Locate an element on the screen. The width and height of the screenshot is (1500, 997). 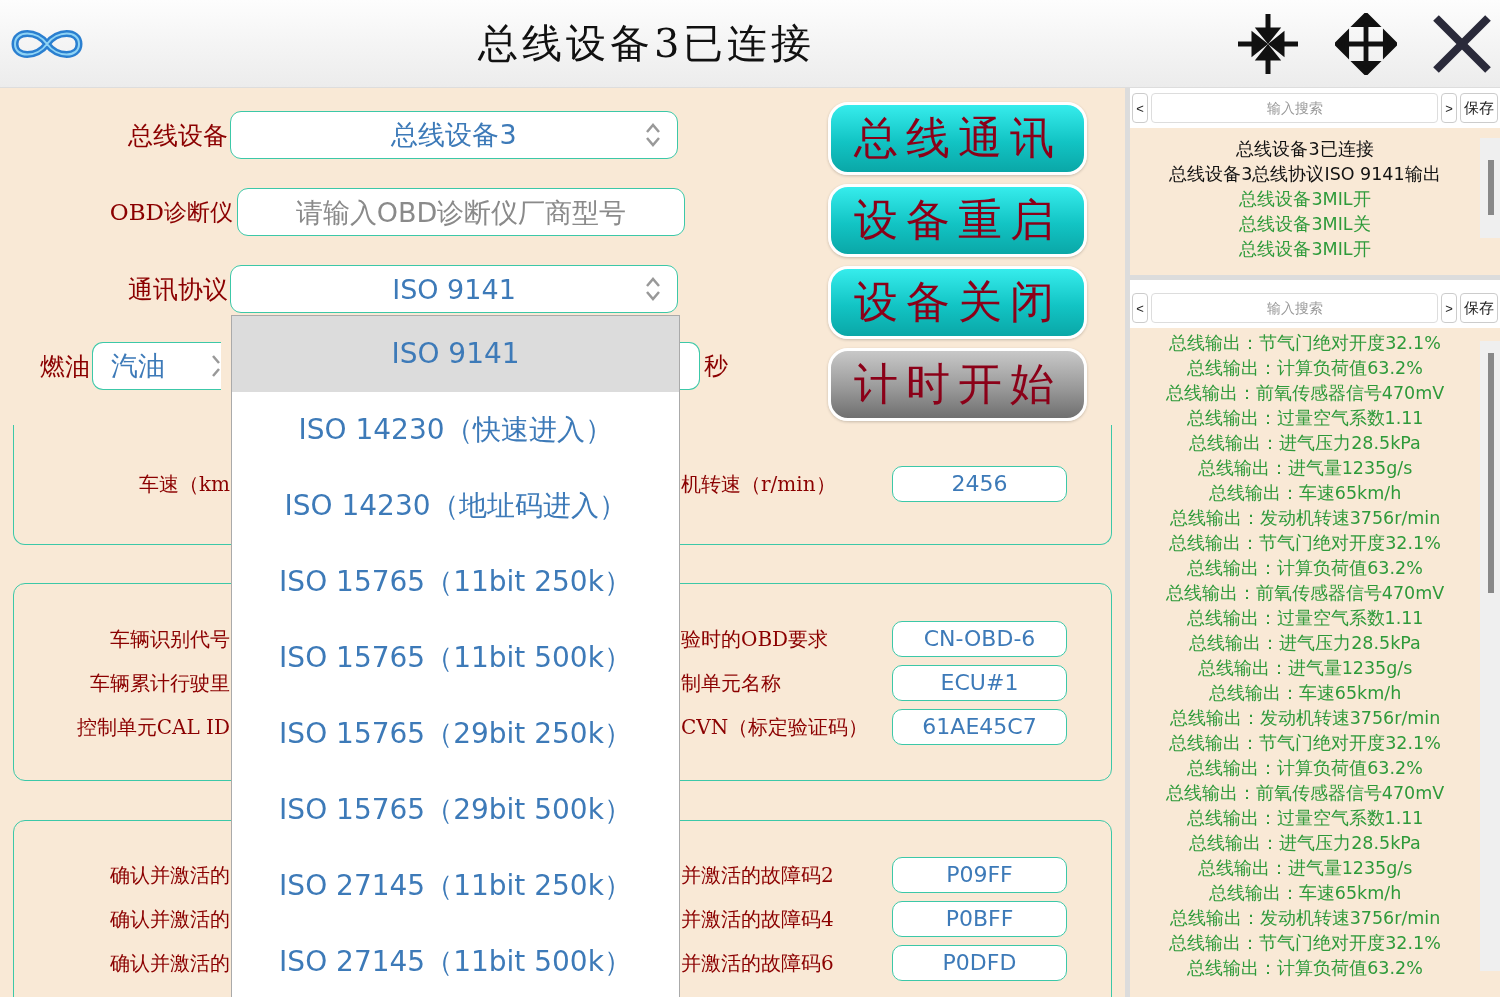
value-field: ECU#1 is located at coordinates (979, 683).